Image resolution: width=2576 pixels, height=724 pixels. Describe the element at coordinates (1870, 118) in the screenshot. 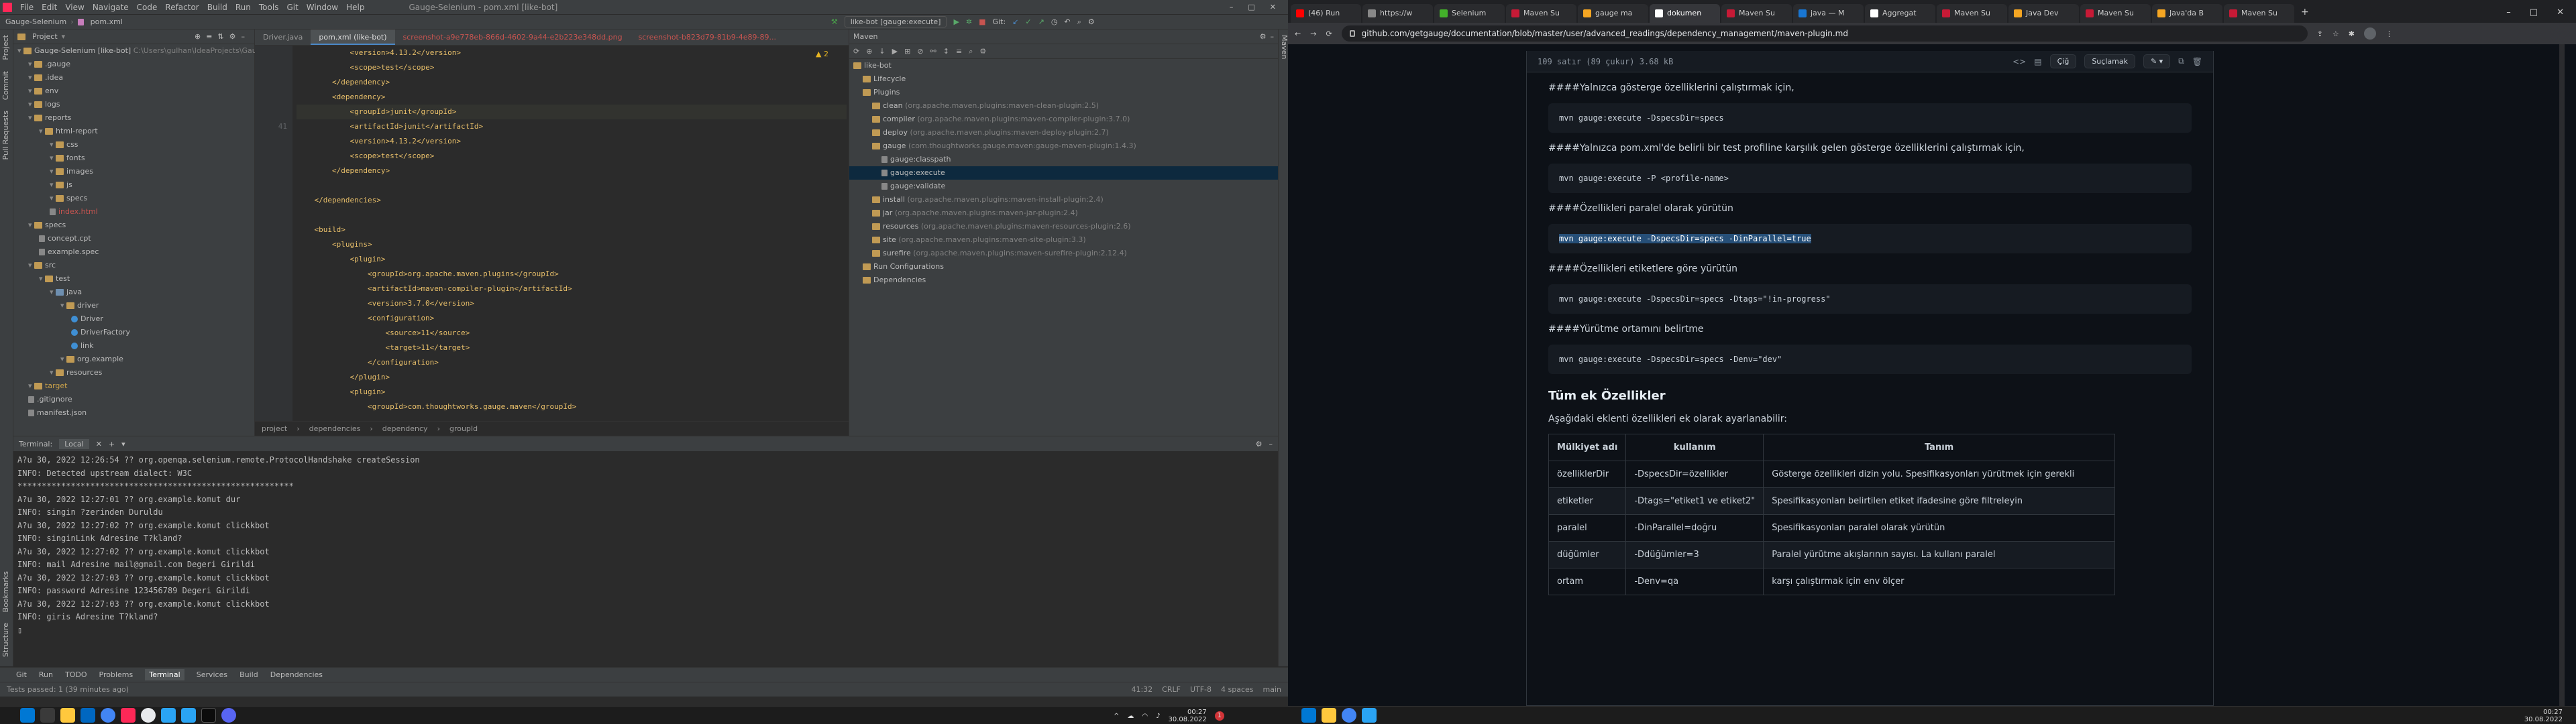

I see `code-block: mvn gauge:execute -DspecsDir=specs` at that location.